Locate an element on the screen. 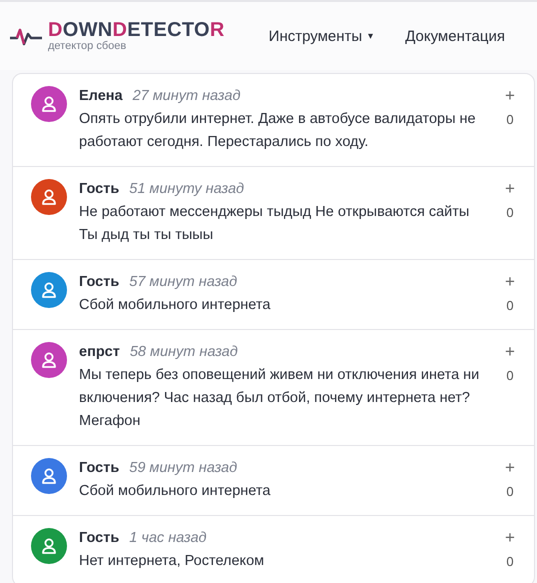 Image resolution: width=537 pixels, height=583 pixels. comment-text: Опять отрубили интернет. Даже в автобусе валидаторы не работают сегодня. Перестарались по ходу. is located at coordinates (278, 131).